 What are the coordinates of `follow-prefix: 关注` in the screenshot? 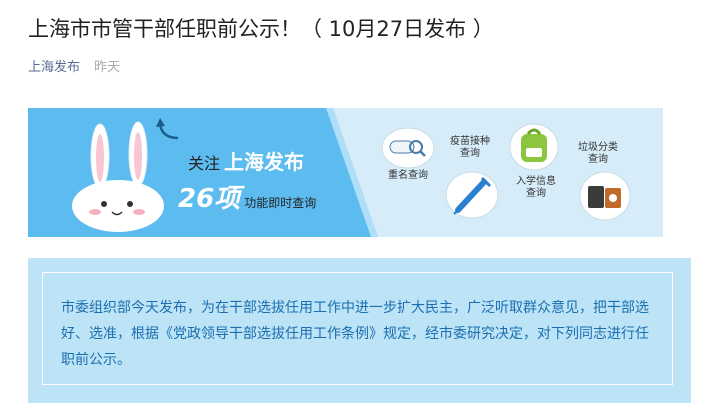 It's located at (204, 163).